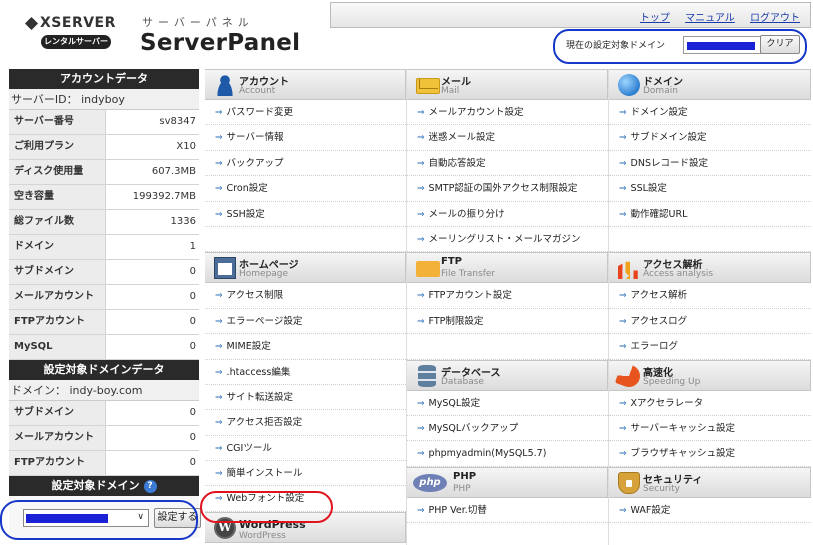 The width and height of the screenshot is (813, 545). Describe the element at coordinates (710, 322) in the screenshot. I see `menu-item: ⇒ アクセスログ` at that location.